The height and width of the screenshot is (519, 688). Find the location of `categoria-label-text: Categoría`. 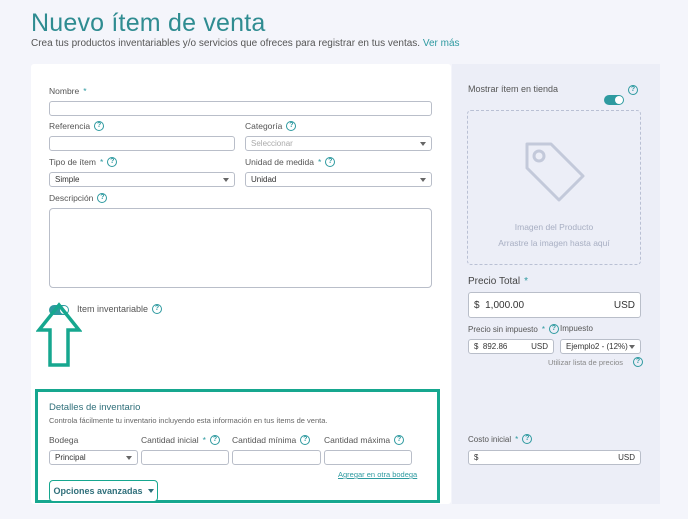

categoria-label-text: Categoría is located at coordinates (264, 126).